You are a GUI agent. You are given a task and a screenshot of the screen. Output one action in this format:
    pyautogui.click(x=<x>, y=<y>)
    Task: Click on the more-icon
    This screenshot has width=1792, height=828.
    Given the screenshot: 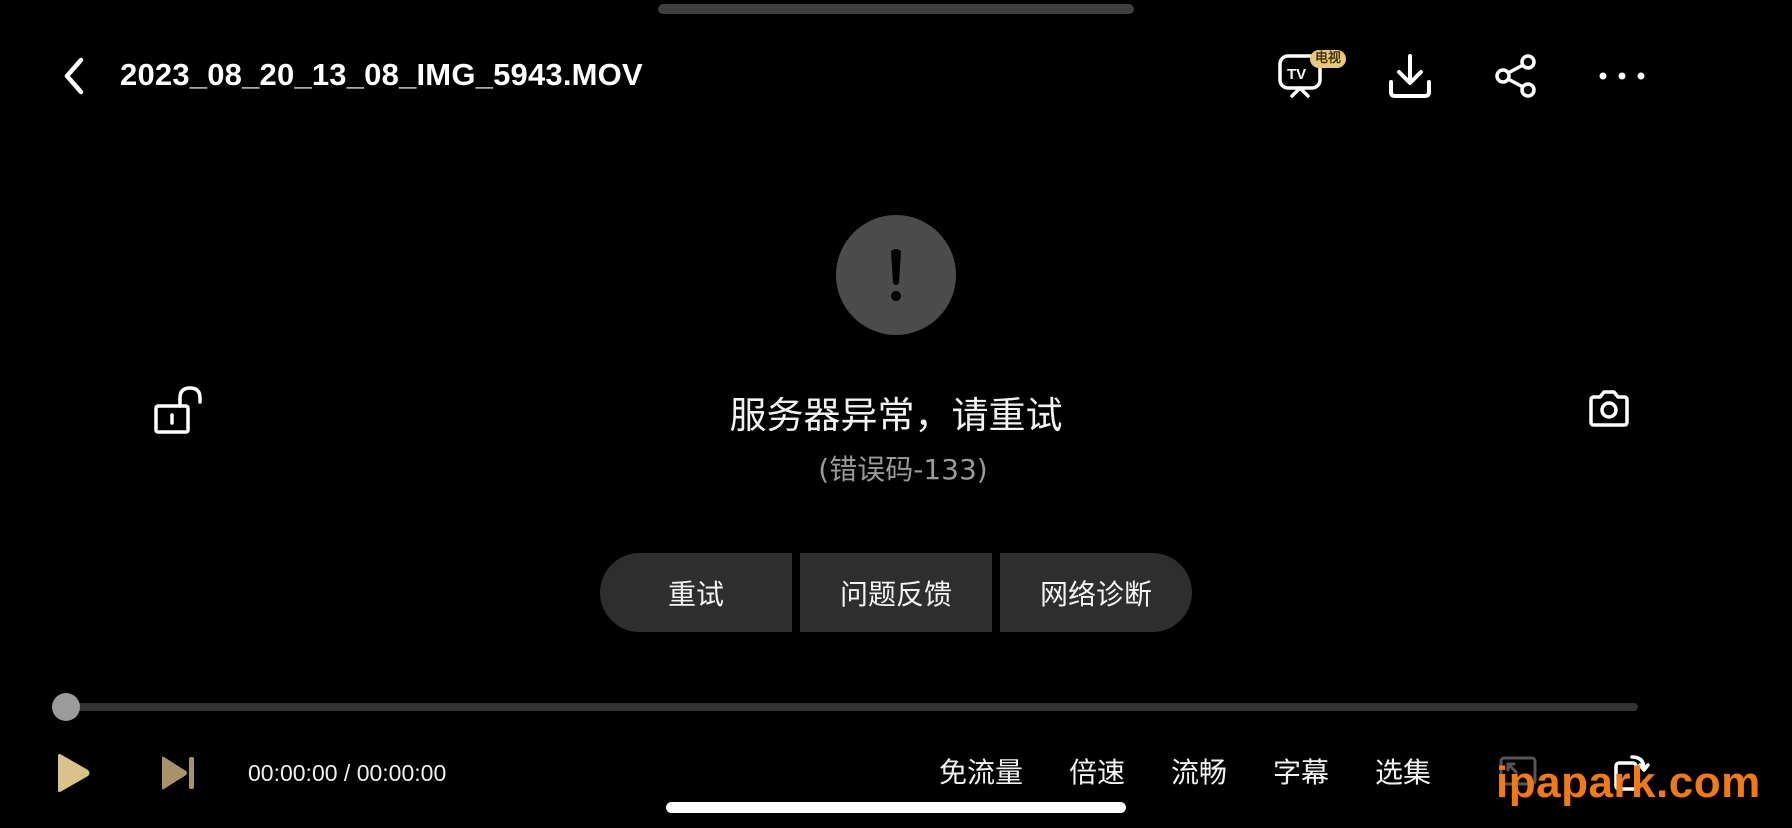 What is the action you would take?
    pyautogui.click(x=1622, y=76)
    